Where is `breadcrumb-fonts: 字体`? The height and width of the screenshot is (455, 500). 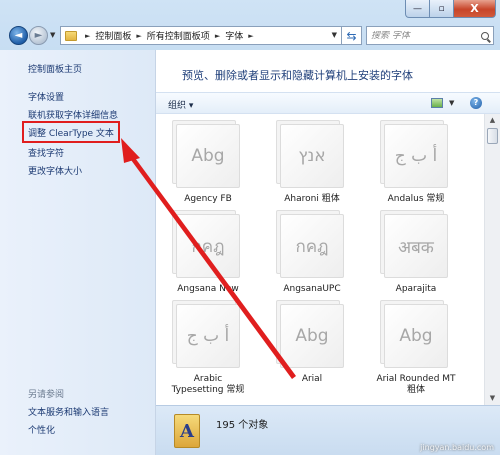
breadcrumb-fonts: 字体 is located at coordinates (234, 35).